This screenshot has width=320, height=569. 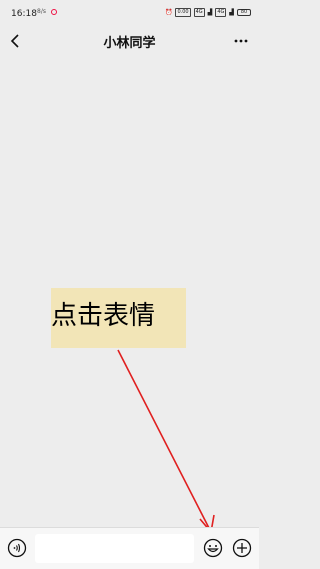 I want to click on notification-ring-icon, so click(x=53, y=11).